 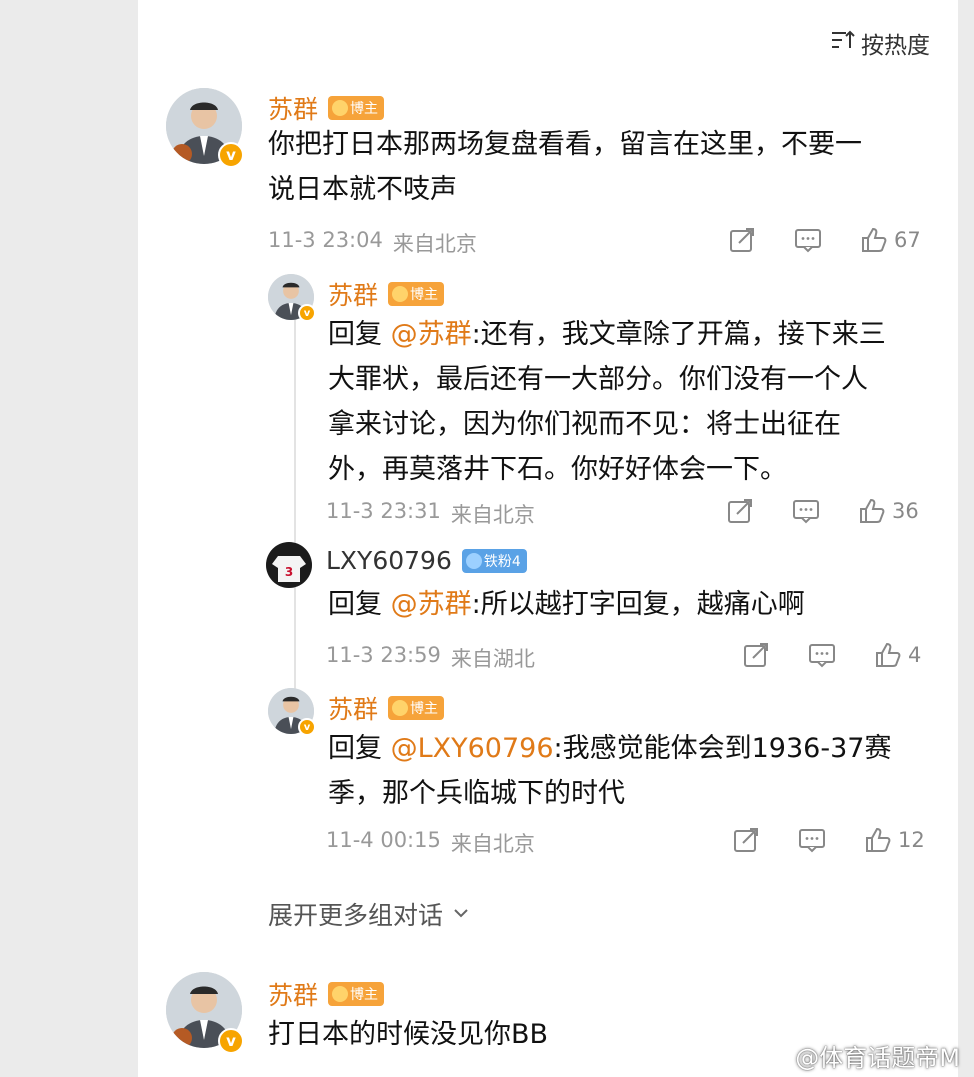 I want to click on like-button: 67, so click(x=890, y=240).